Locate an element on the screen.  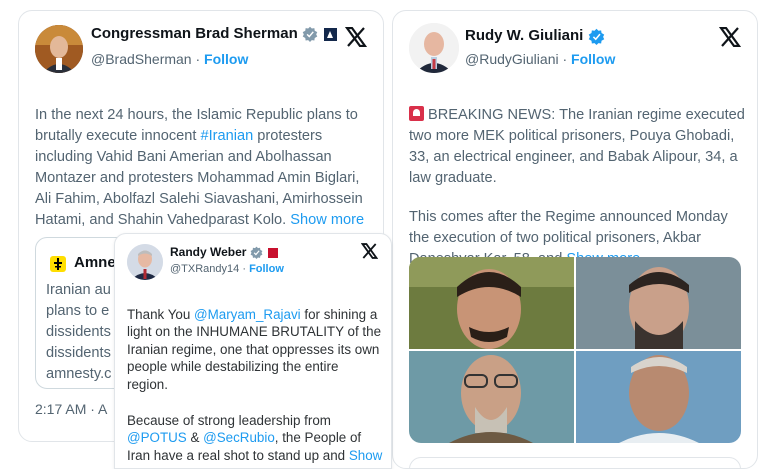
author-handle-giuliani: @RudyGiuliani · Follow is located at coordinates (540, 59).